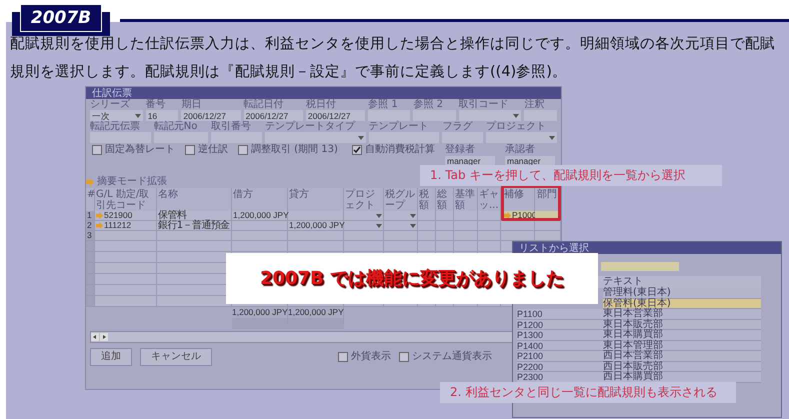  I want to click on field-label: 転記日付, so click(264, 105).